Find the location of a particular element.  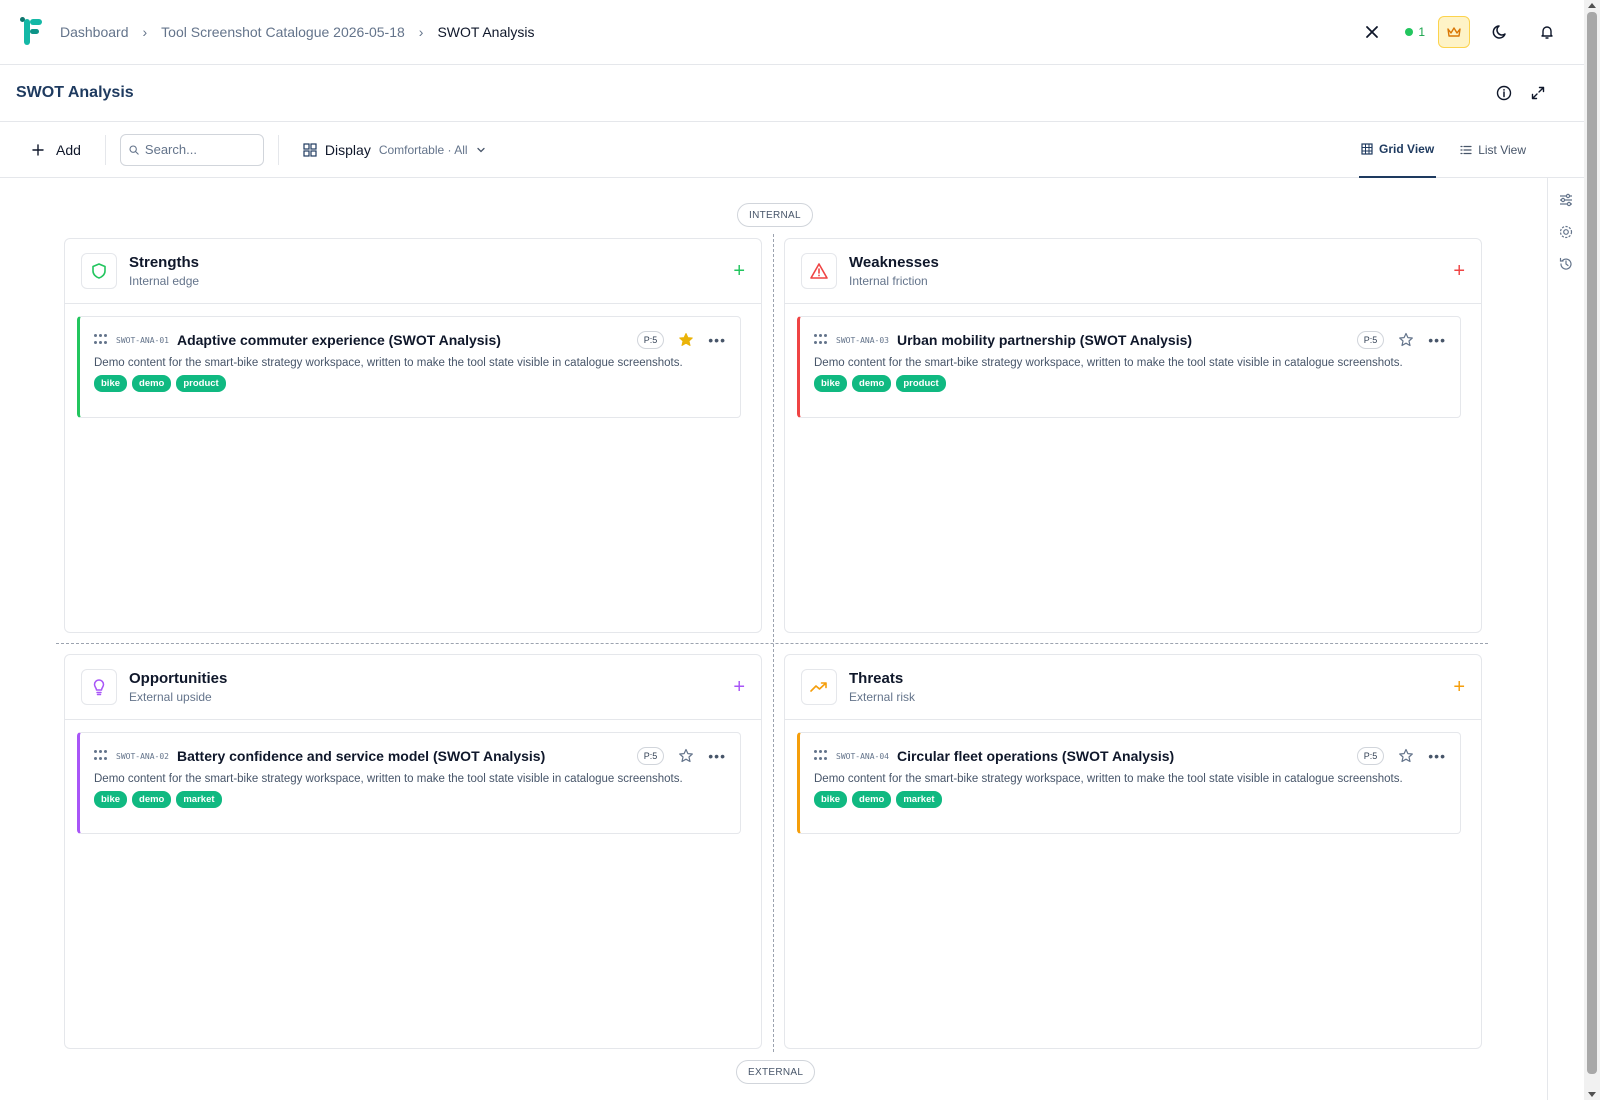

quadrant-subtitle: External risk is located at coordinates (882, 697).